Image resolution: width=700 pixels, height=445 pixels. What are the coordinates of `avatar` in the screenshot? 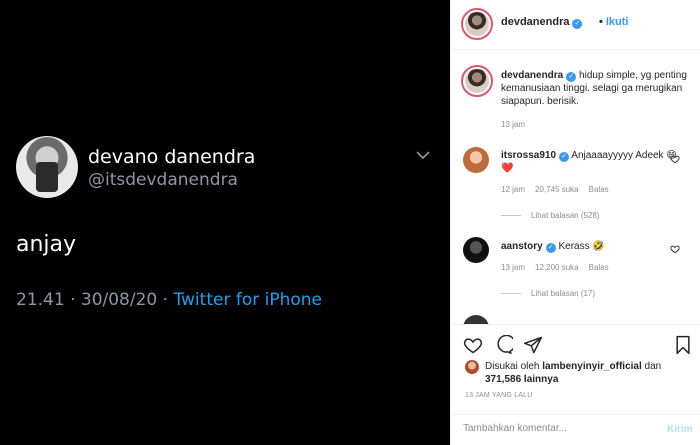 It's located at (477, 24).